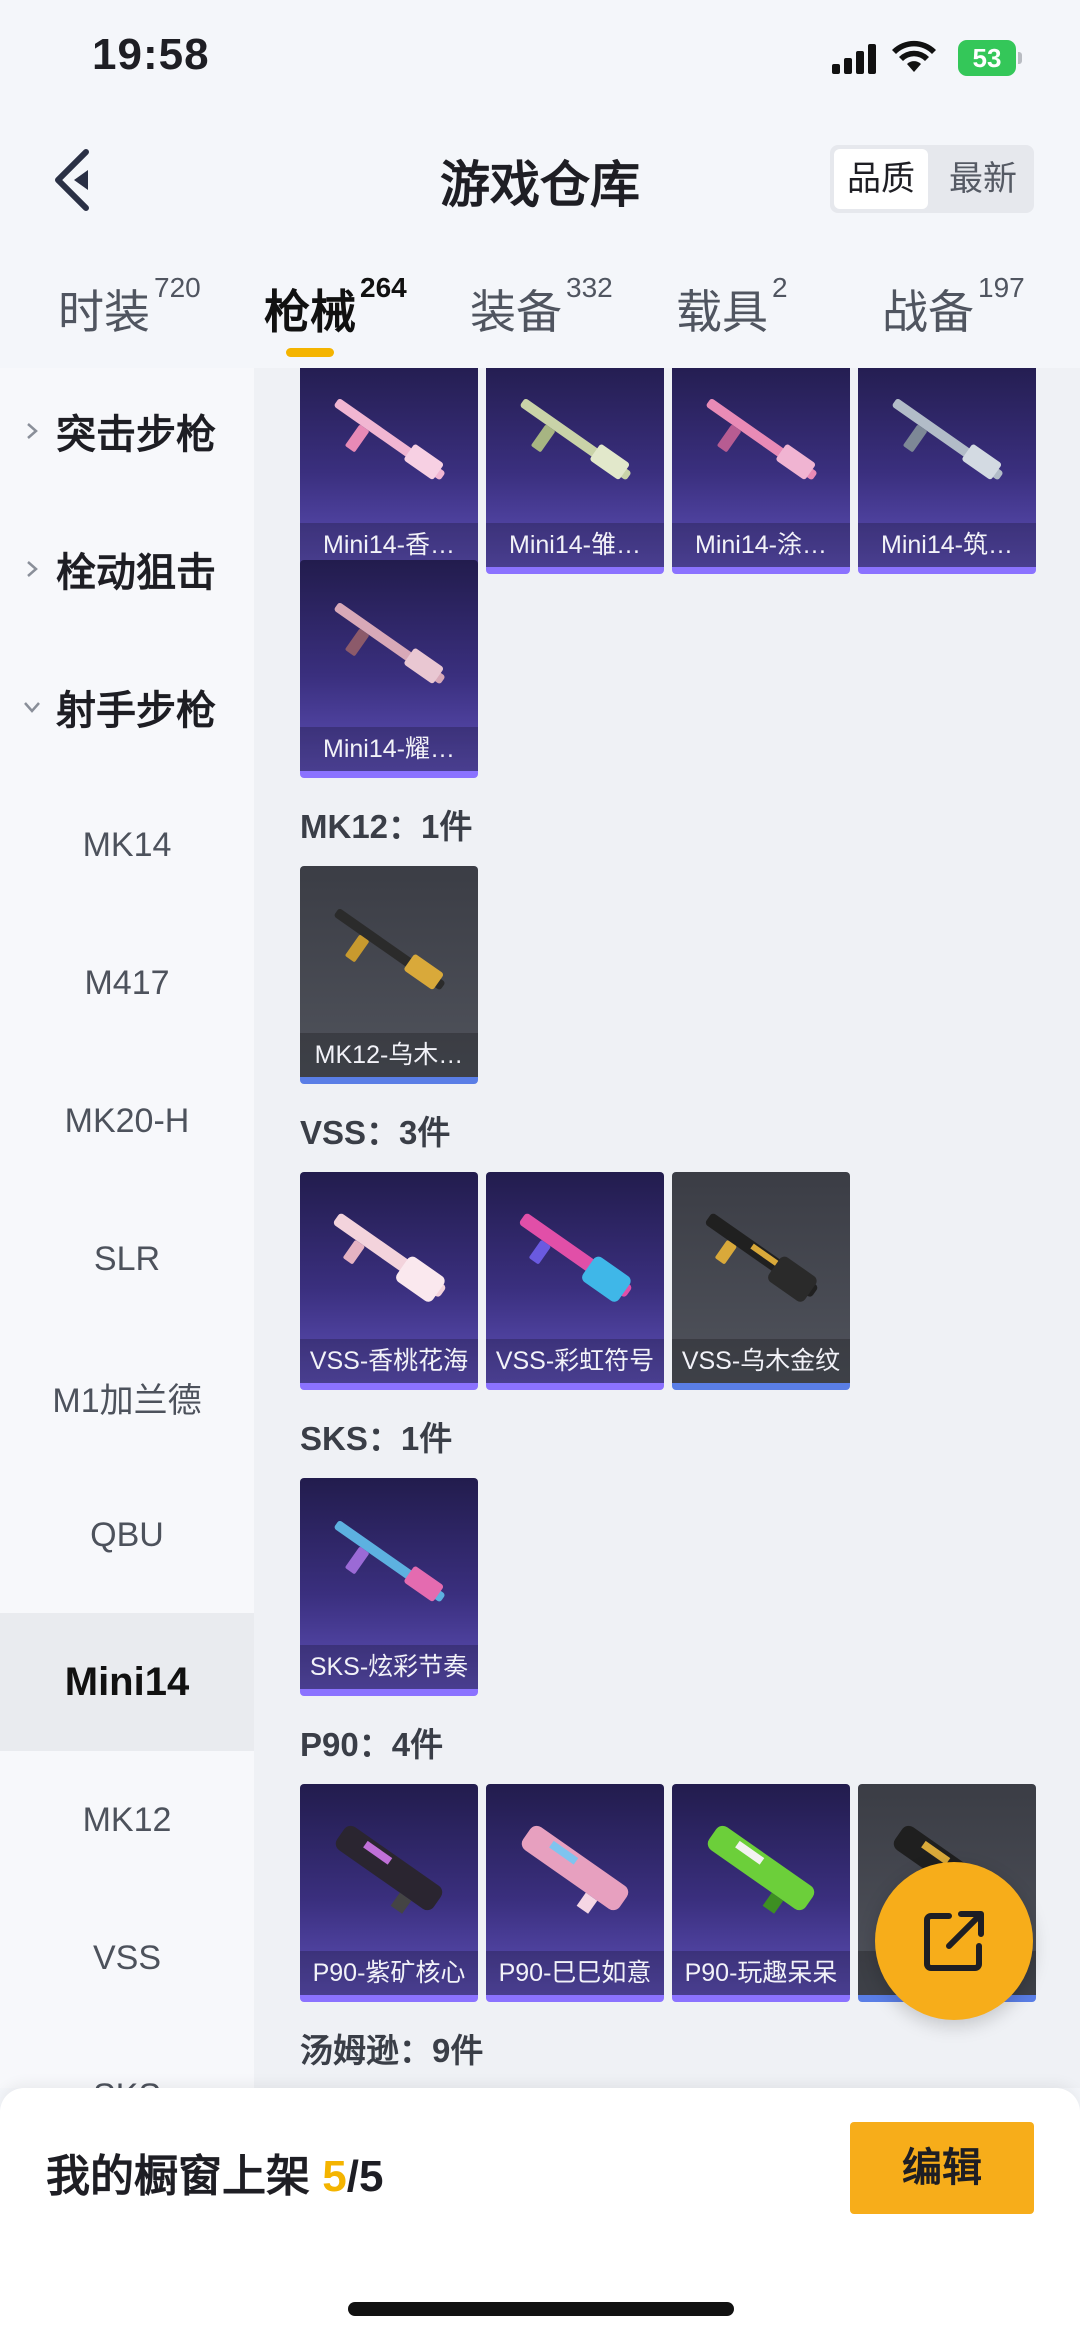 The image size is (1080, 2339). What do you see at coordinates (854, 59) in the screenshot?
I see `cellular-signal-icon` at bounding box center [854, 59].